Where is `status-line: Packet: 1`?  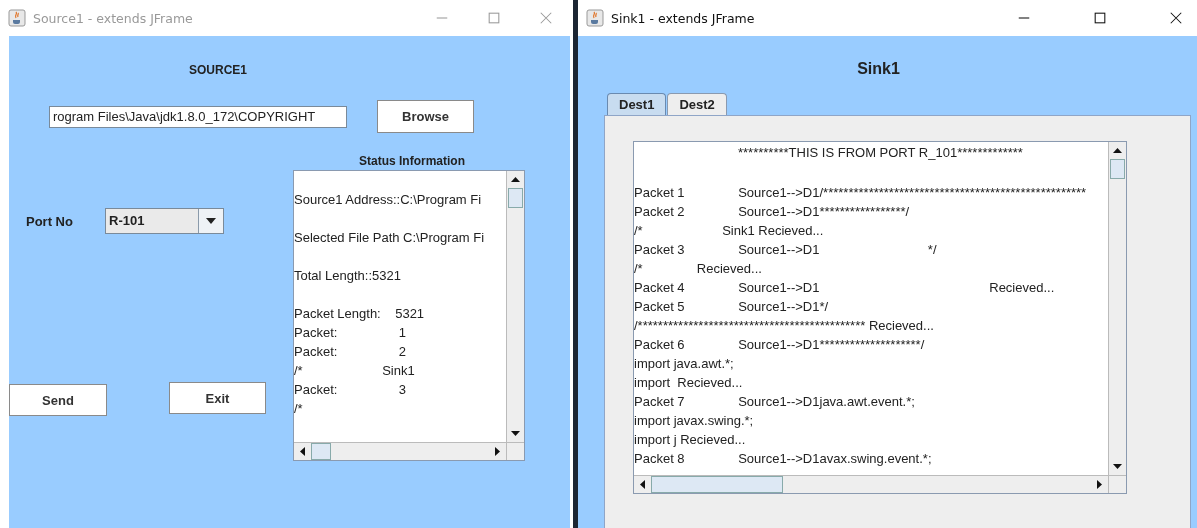
status-line: Packet: 1 is located at coordinates (350, 333).